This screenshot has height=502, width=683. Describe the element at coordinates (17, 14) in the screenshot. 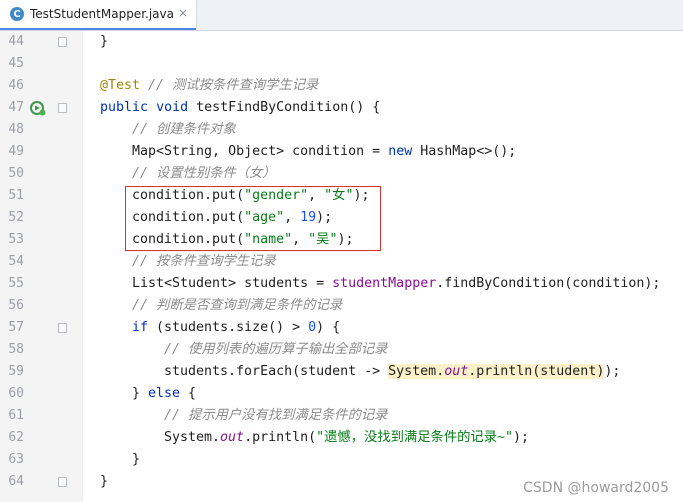

I see `java-class-icon: C` at that location.